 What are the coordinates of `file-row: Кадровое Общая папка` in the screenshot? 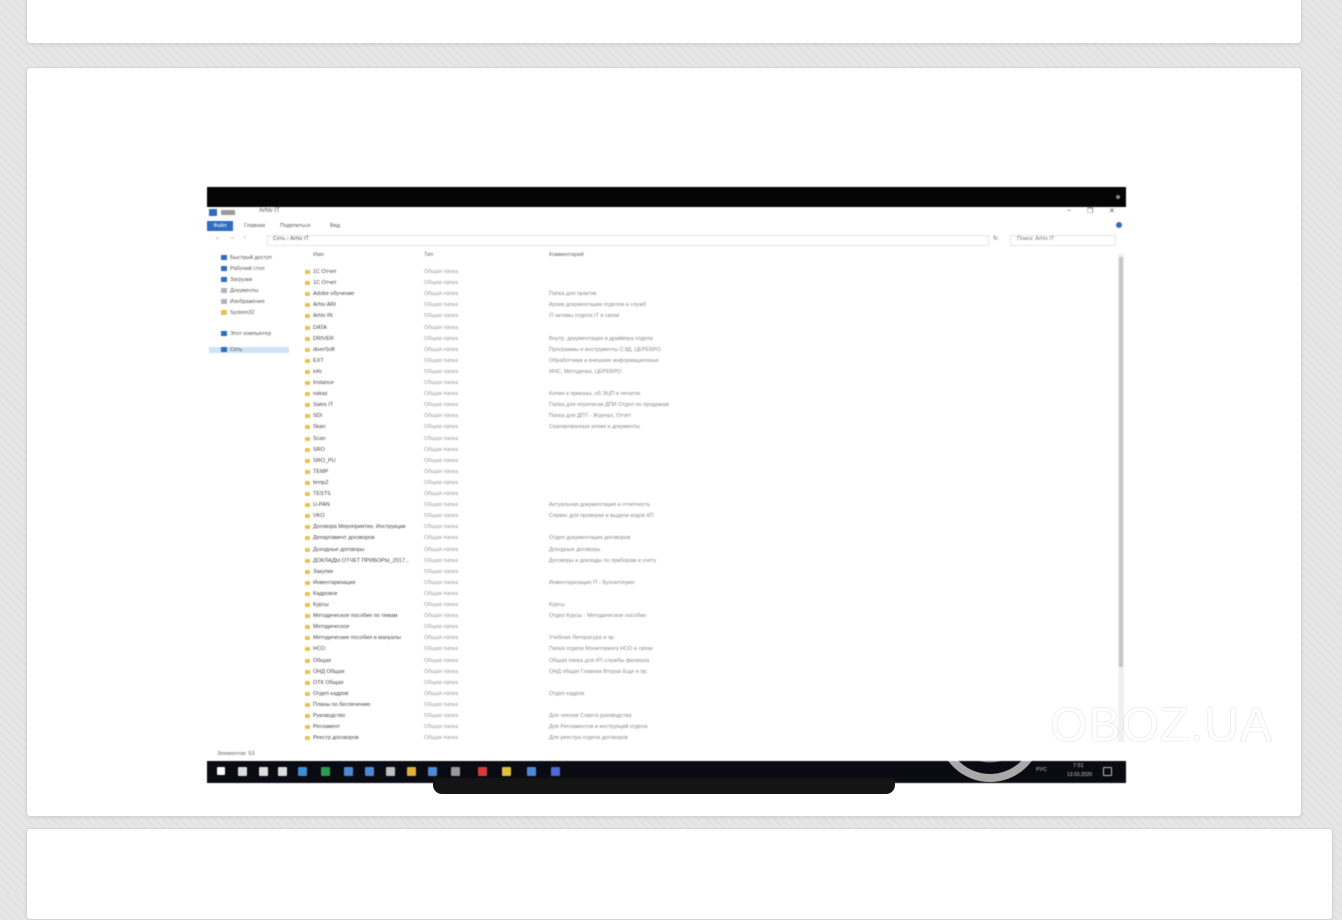 It's located at (537, 594).